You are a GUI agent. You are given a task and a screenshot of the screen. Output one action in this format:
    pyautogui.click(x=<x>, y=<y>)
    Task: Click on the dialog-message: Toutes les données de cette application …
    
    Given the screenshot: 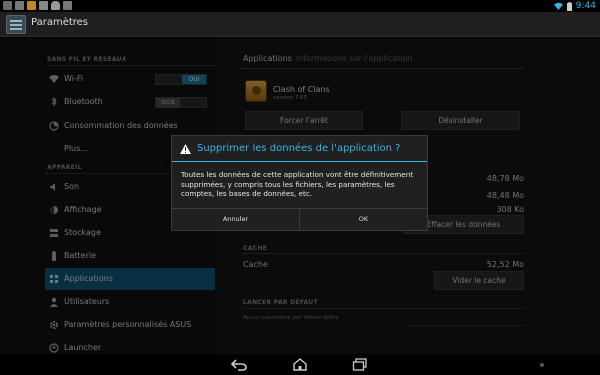 What is the action you would take?
    pyautogui.click(x=297, y=184)
    